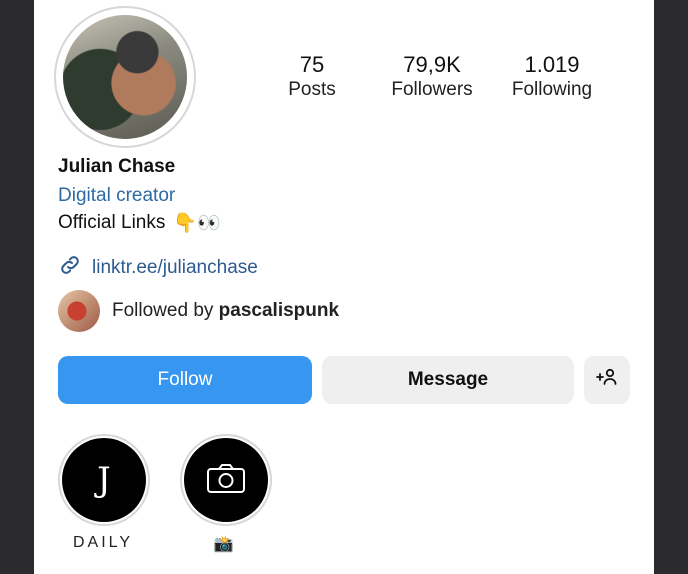 The height and width of the screenshot is (574, 688). I want to click on bio-text: Official Links, so click(112, 222).